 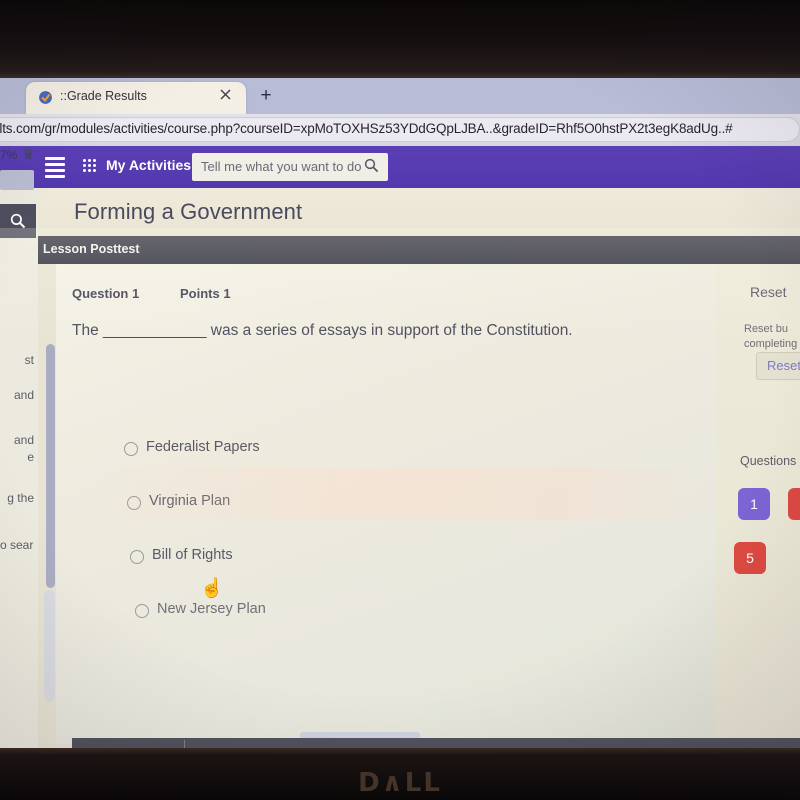 I want to click on rail-cut-text: g the, so click(x=20, y=498).